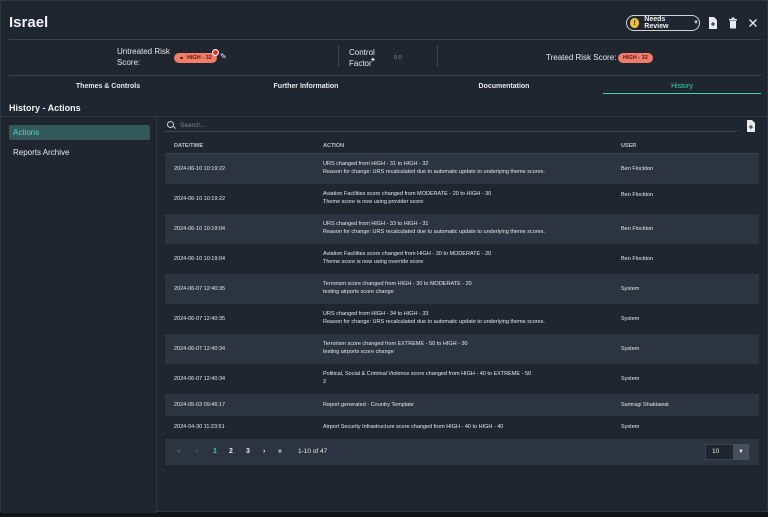  I want to click on row-action-line1: Report generated - Country Template, so click(368, 405).